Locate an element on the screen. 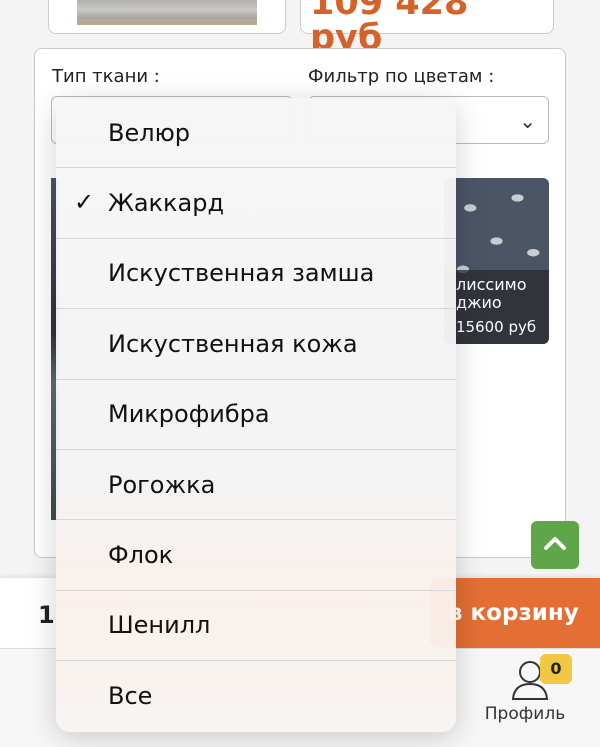  chevron-down-icon: ⌄ is located at coordinates (527, 121).